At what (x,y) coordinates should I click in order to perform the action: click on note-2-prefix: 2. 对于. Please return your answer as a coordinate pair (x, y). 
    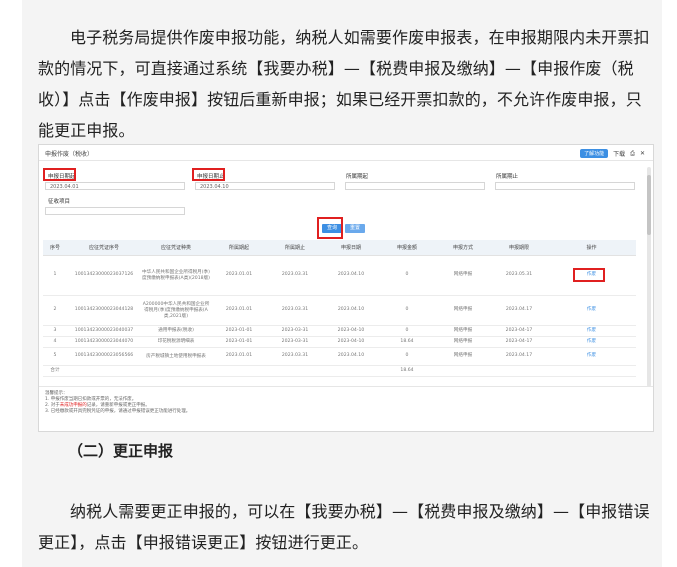
    Looking at the image, I should click on (52, 405).